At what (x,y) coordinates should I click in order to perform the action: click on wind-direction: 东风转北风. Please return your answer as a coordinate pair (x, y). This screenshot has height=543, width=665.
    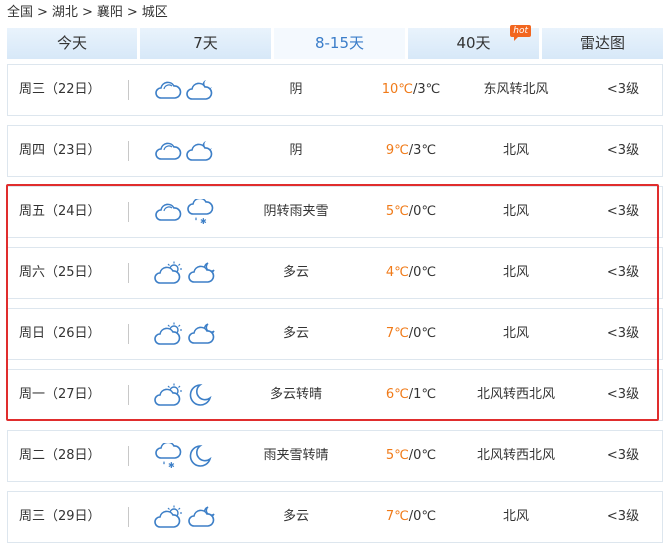
    Looking at the image, I should click on (516, 89).